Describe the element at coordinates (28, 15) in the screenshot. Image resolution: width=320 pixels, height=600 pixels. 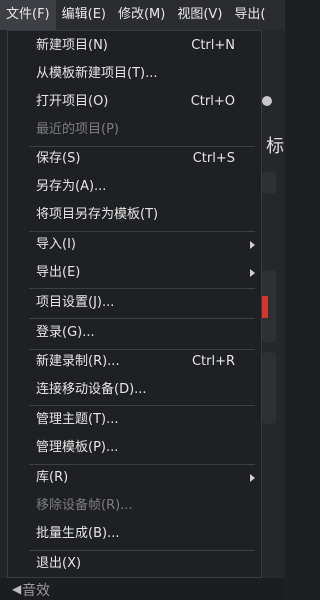
I see `menu-file: 文件(F)` at that location.